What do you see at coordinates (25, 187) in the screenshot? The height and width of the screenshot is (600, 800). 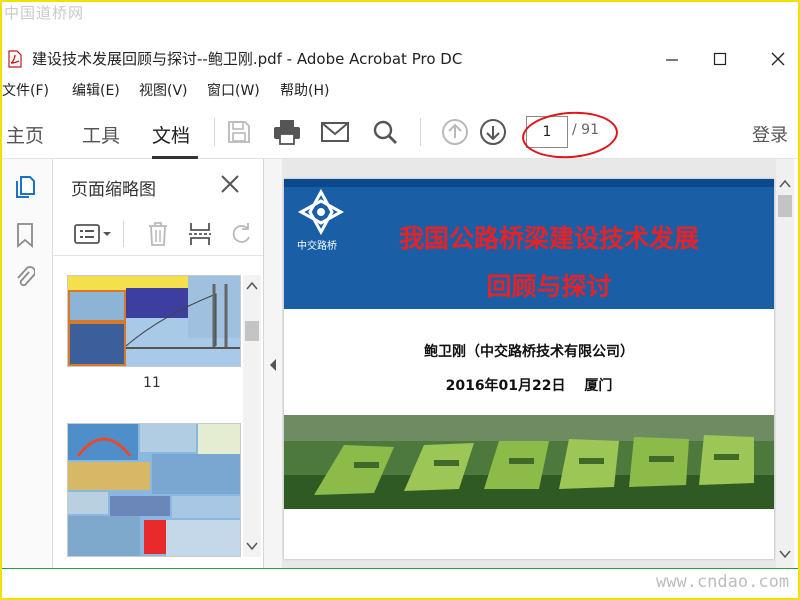 I see `page-thumbnails-icon` at bounding box center [25, 187].